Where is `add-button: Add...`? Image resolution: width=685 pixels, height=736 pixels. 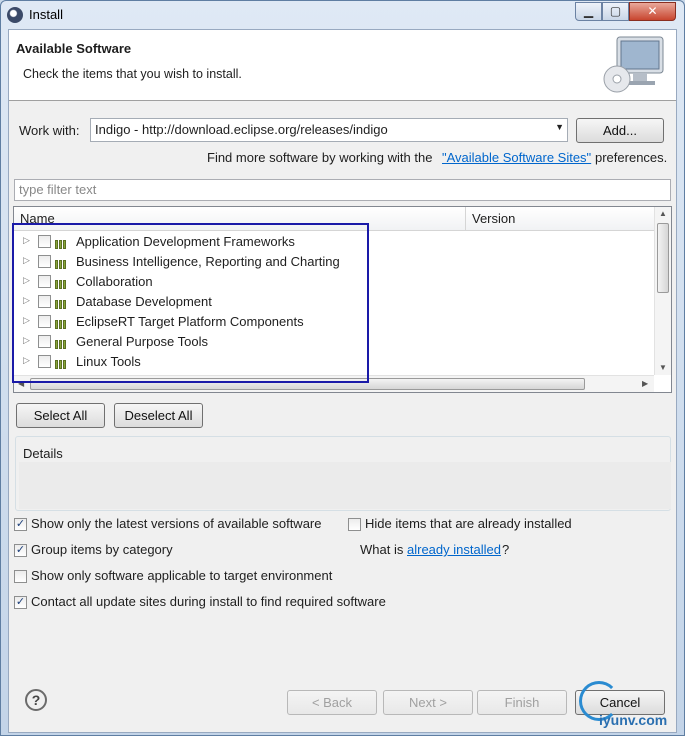 add-button: Add... is located at coordinates (620, 130).